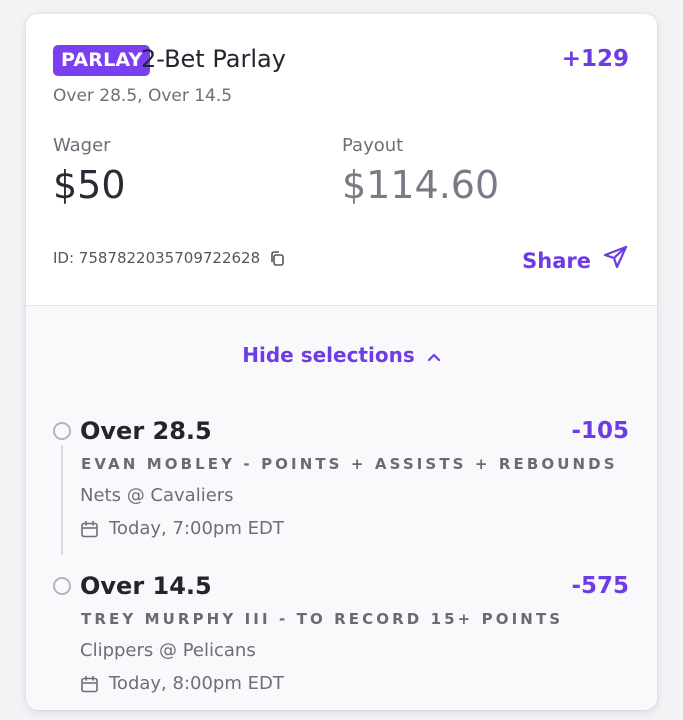 This screenshot has height=720, width=683. Describe the element at coordinates (146, 586) in the screenshot. I see `selection-title: Over 14.5` at that location.